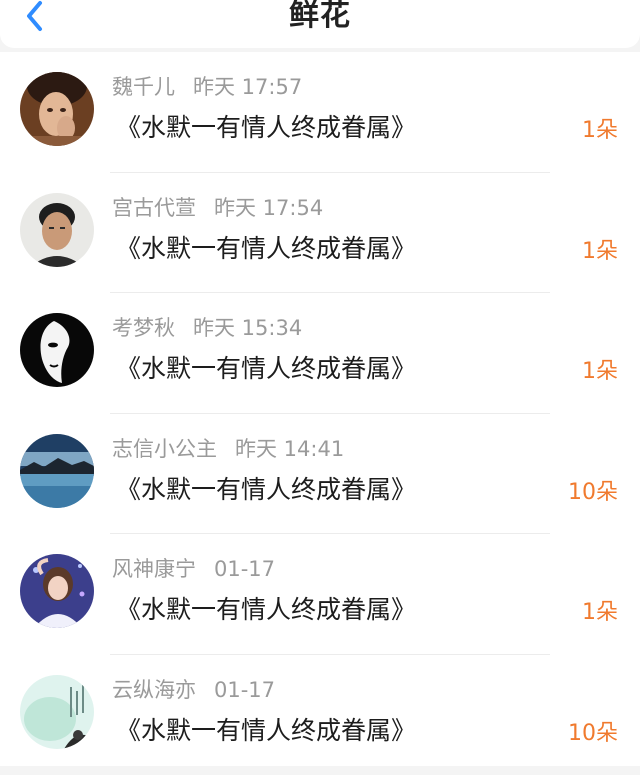 This screenshot has height=775, width=640. What do you see at coordinates (228, 449) in the screenshot?
I see `gift-meta: 志信小公主昨天 14:41` at bounding box center [228, 449].